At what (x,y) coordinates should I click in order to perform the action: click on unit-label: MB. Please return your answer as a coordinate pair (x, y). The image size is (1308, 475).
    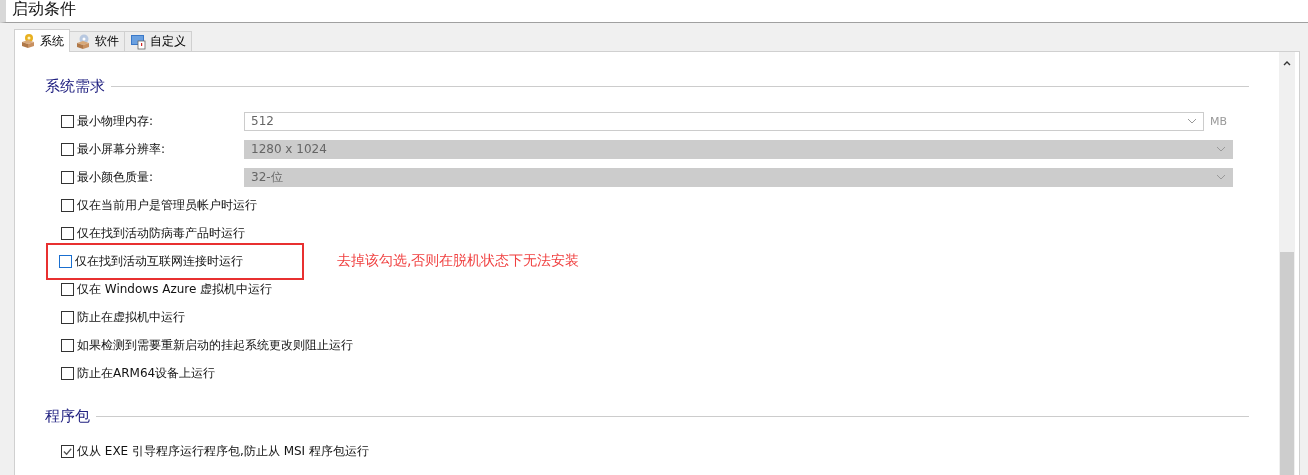
    Looking at the image, I should click on (1219, 121).